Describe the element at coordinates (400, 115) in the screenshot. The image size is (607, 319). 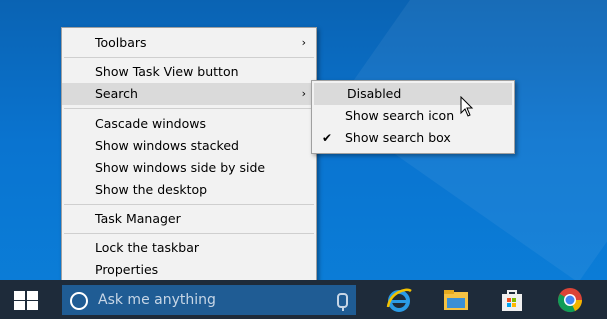
I see `menu-item-label: Show search icon` at that location.